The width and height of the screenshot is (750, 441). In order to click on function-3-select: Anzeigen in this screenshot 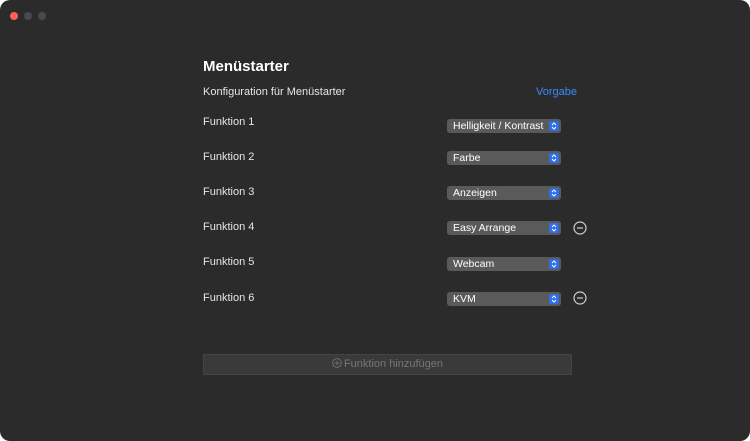, I will do `click(504, 193)`.